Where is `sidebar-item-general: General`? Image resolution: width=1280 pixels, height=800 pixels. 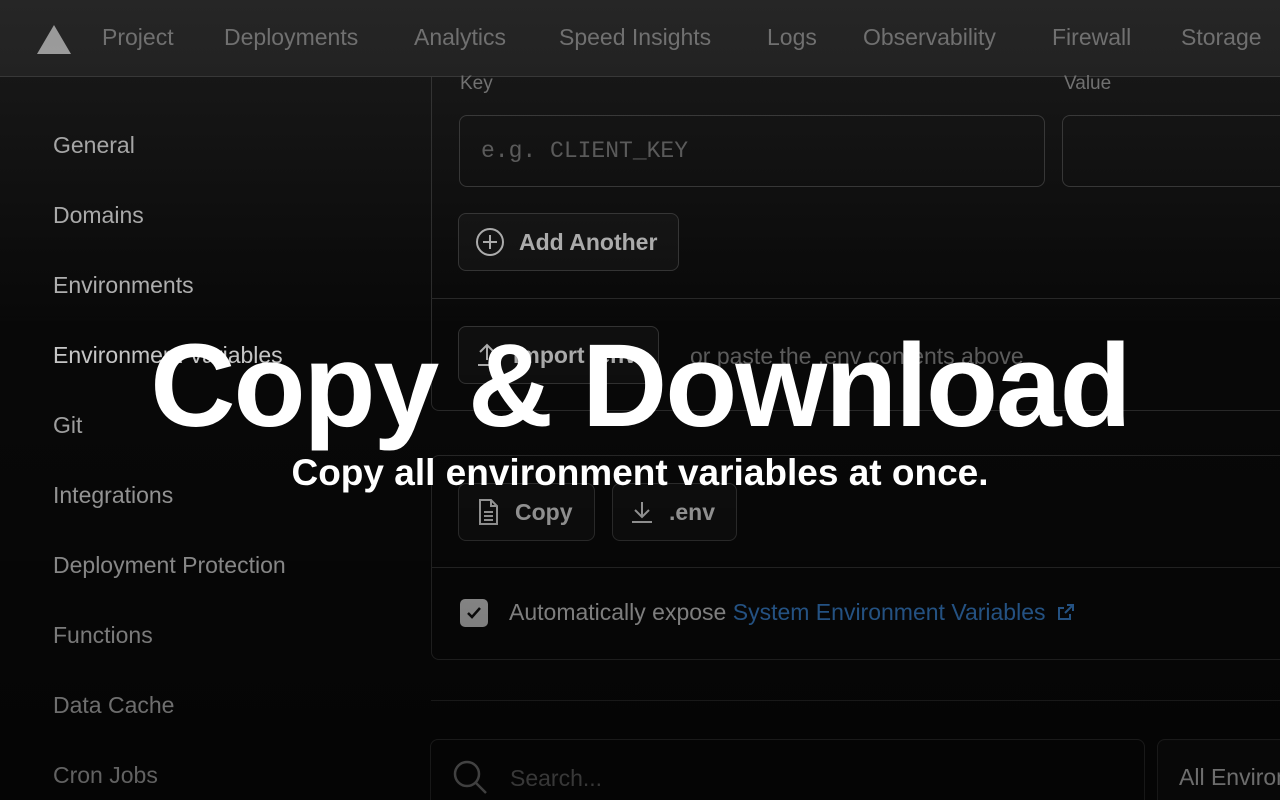 sidebar-item-general: General is located at coordinates (94, 145).